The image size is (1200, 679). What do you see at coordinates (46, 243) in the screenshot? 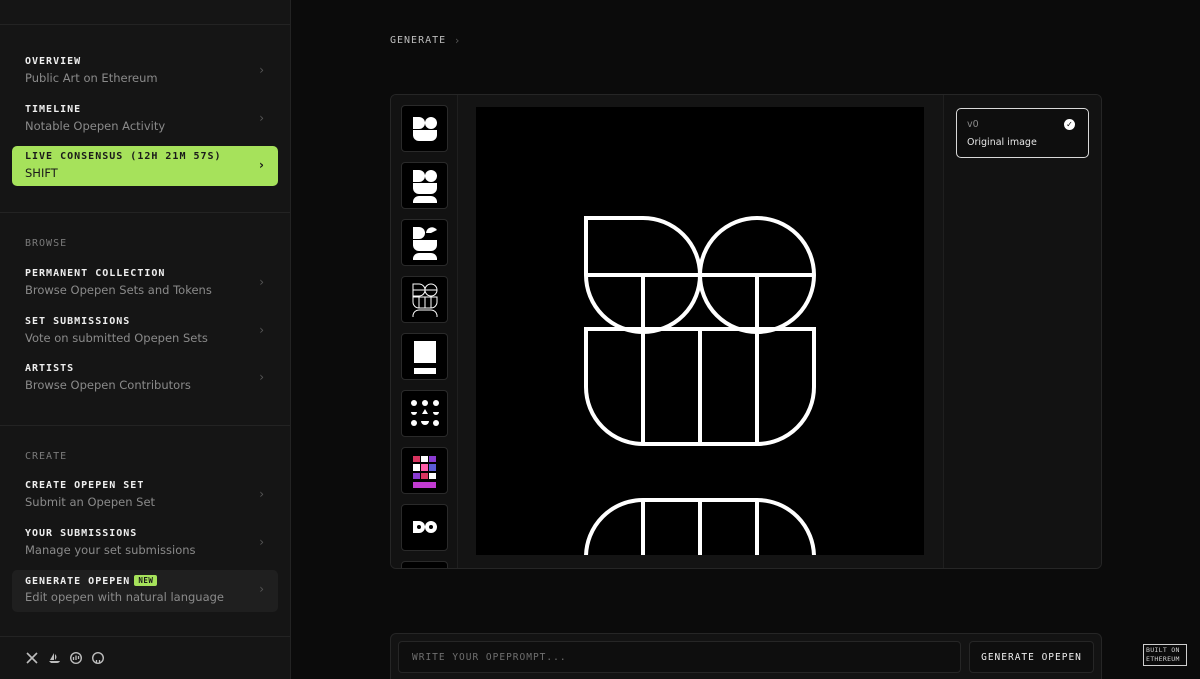
I see `section-label-browse: BROWSE` at bounding box center [46, 243].